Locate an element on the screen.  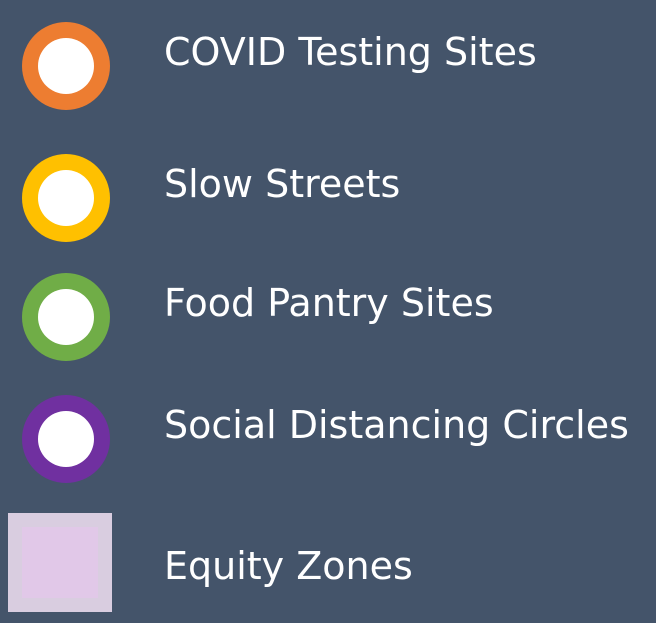
yellow-ring-icon is located at coordinates (66, 198).